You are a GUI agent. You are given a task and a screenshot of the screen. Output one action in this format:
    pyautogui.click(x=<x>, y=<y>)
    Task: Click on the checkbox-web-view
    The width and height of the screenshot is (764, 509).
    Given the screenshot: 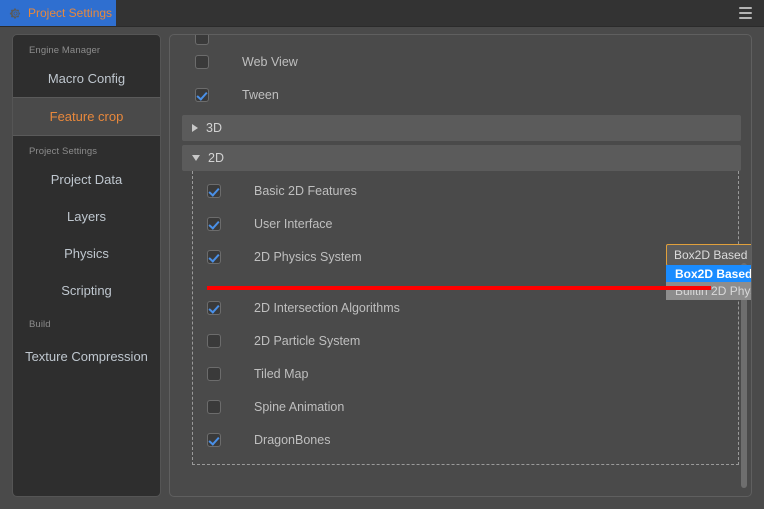 What is the action you would take?
    pyautogui.click(x=202, y=61)
    